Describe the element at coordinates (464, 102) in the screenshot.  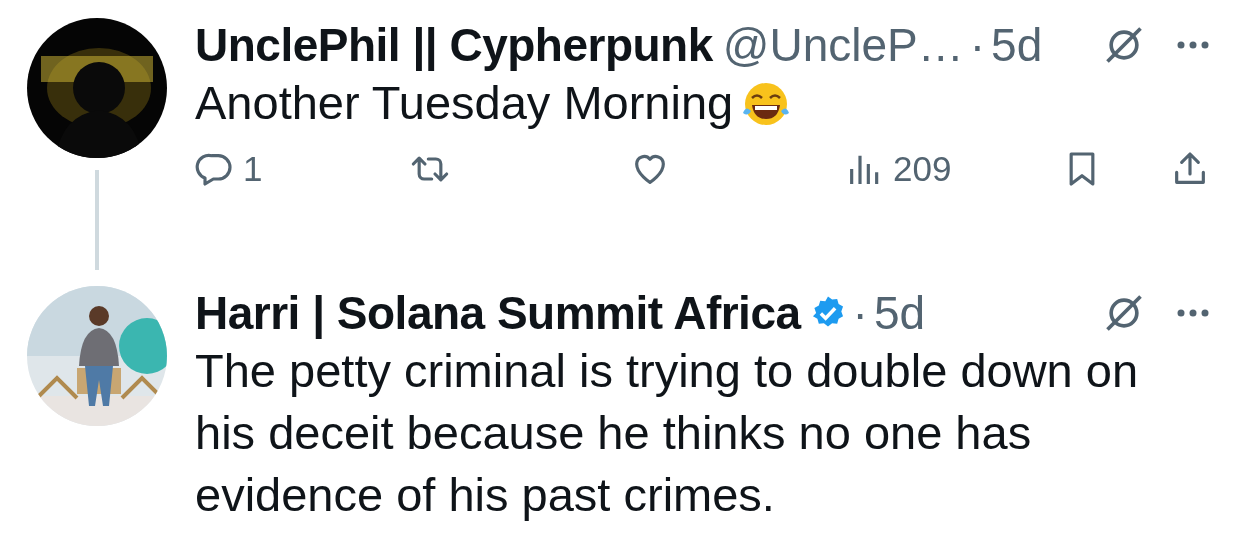
I see `tweet-text: Another Tuesday Morning` at that location.